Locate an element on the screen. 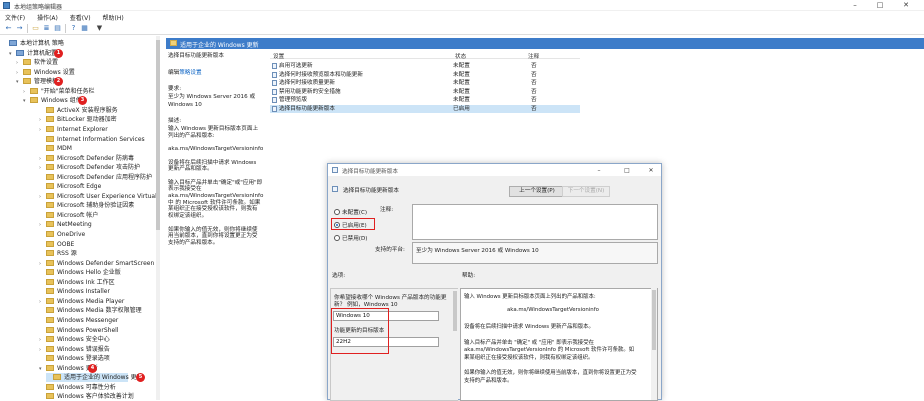 The width and height of the screenshot is (924, 401). tree-node: › Microsoft Defender 攻击防护 is located at coordinates (89, 167).